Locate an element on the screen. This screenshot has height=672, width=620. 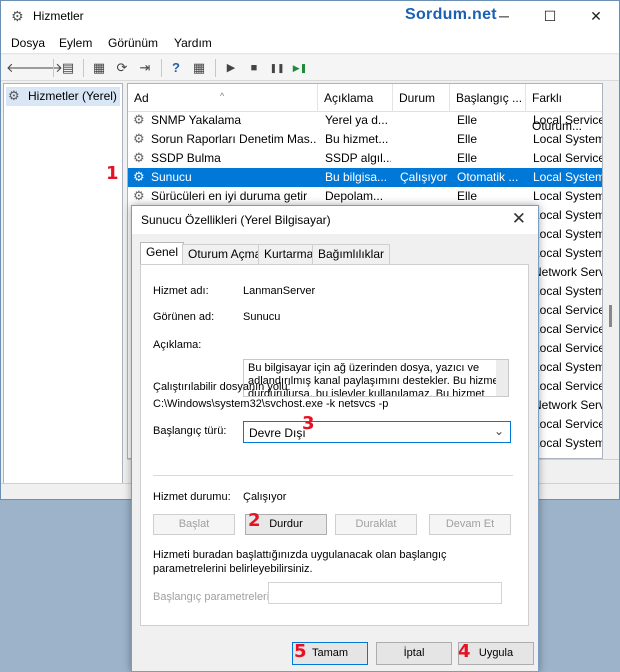
service-name-label: Hizmet adı: is located at coordinates (181, 291).